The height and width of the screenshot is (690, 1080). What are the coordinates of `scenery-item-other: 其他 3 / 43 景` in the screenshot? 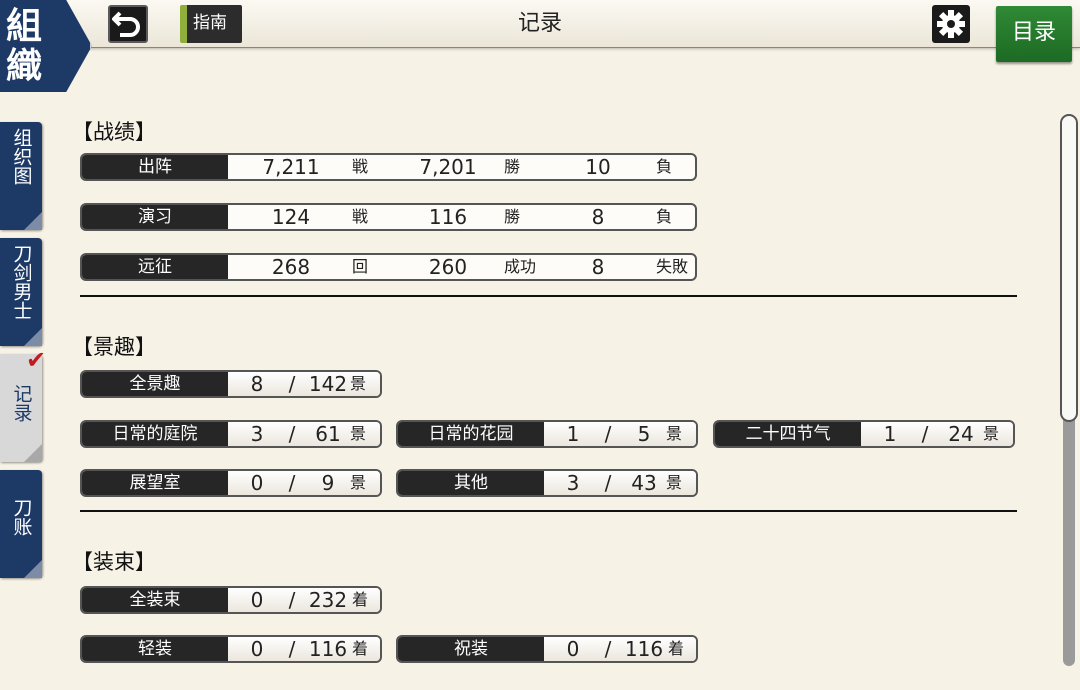 It's located at (547, 483).